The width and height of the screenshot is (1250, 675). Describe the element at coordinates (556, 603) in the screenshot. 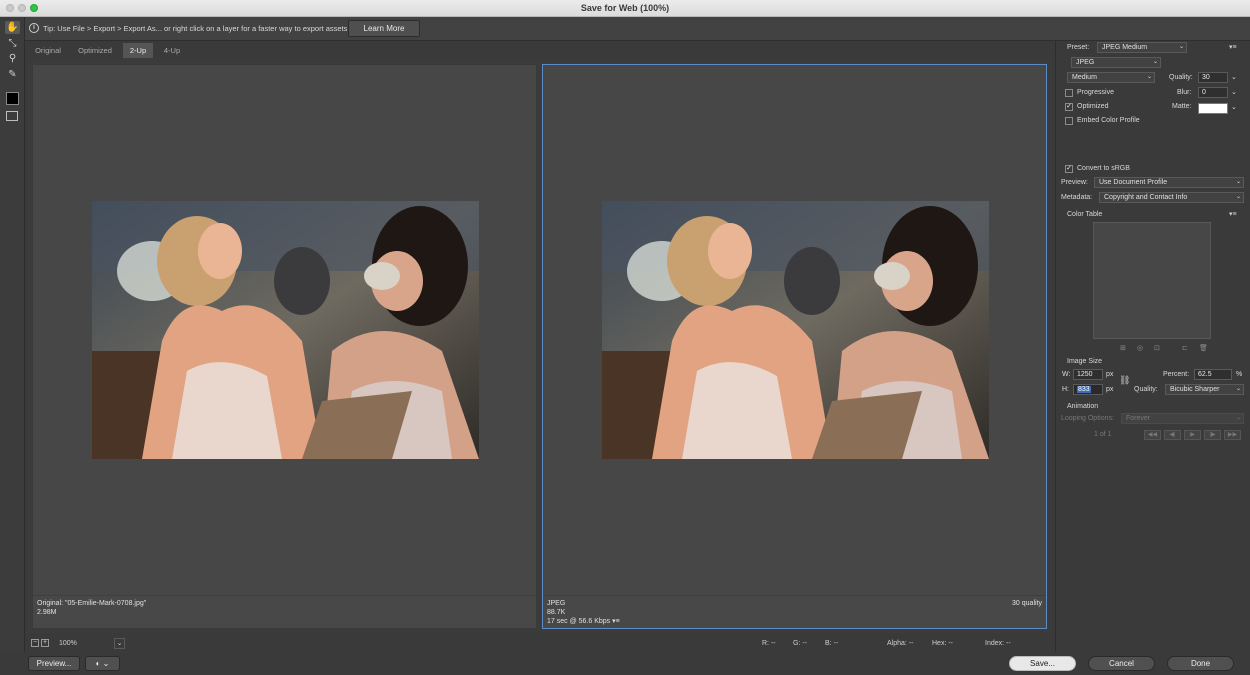

I see `optimized-format: JPEG` at that location.